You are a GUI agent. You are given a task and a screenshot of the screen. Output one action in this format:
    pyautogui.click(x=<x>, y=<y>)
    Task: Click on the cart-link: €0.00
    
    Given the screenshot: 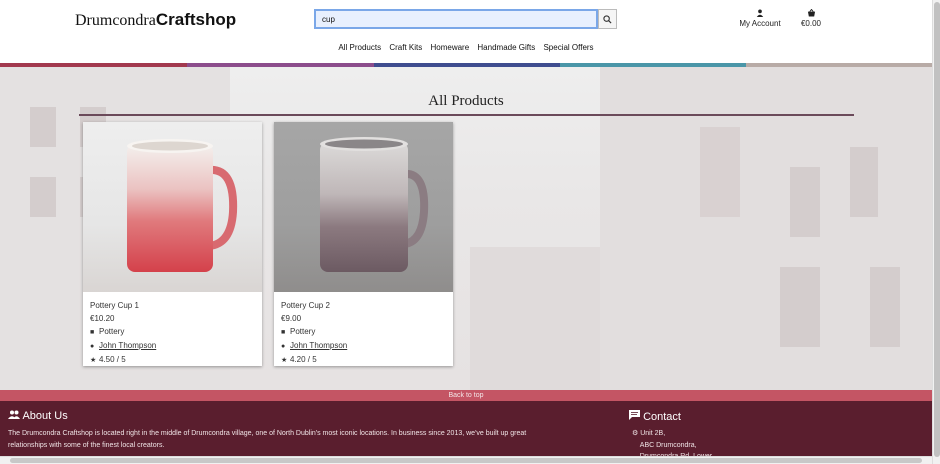 What is the action you would take?
    pyautogui.click(x=811, y=18)
    